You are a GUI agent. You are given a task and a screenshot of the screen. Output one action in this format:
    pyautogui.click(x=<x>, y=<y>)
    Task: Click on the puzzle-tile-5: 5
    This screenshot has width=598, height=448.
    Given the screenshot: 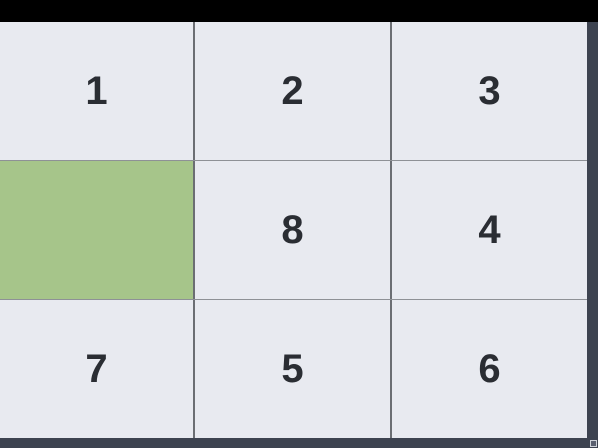 What is the action you would take?
    pyautogui.click(x=292, y=369)
    